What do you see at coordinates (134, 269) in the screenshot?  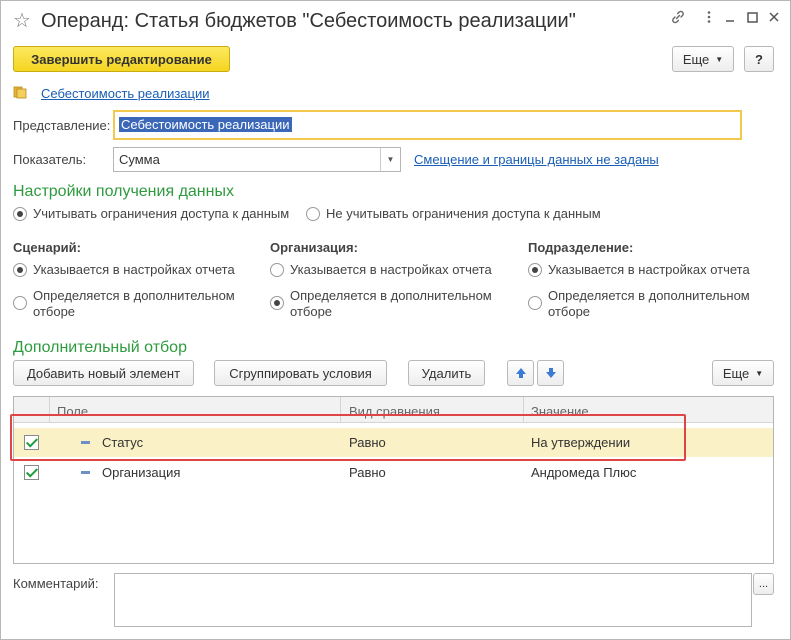 I see `scenario-option-report-label: Указывается в настройках отчета` at bounding box center [134, 269].